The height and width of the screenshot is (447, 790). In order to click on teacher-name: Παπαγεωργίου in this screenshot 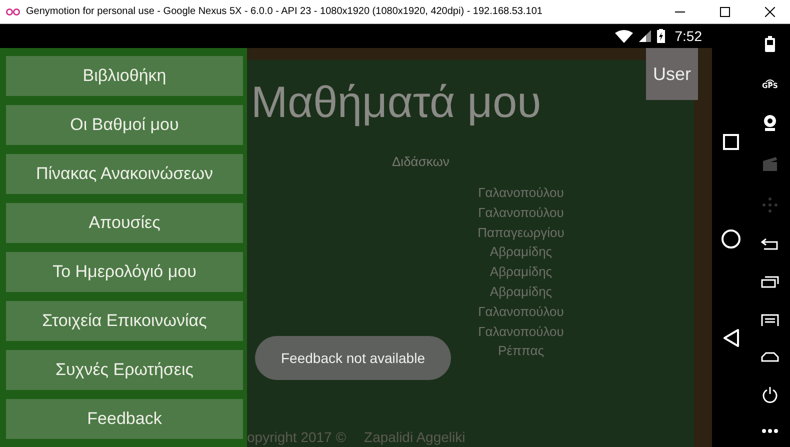, I will do `click(521, 233)`.